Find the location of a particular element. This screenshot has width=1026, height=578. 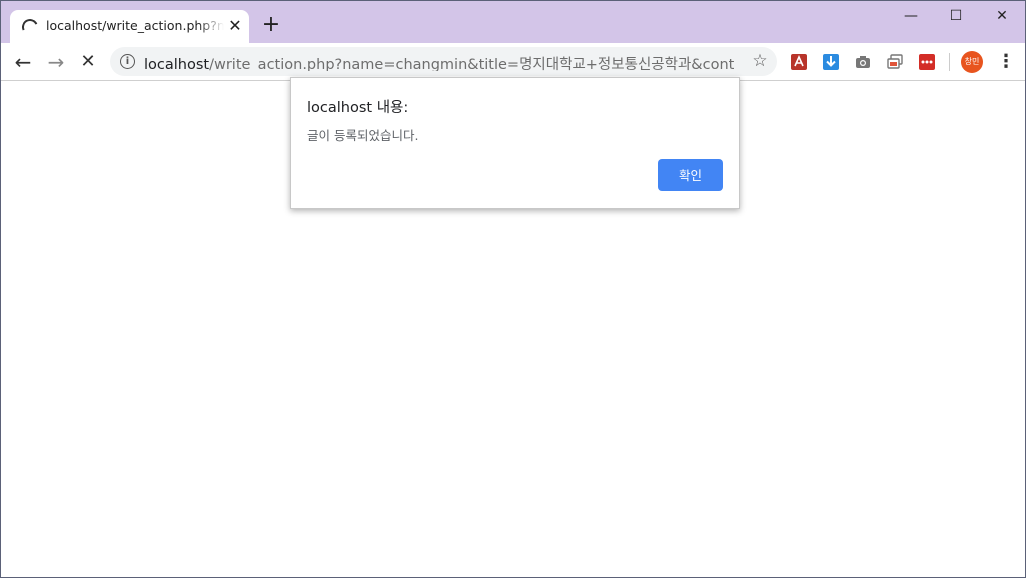

camera-extension-icon is located at coordinates (863, 62).